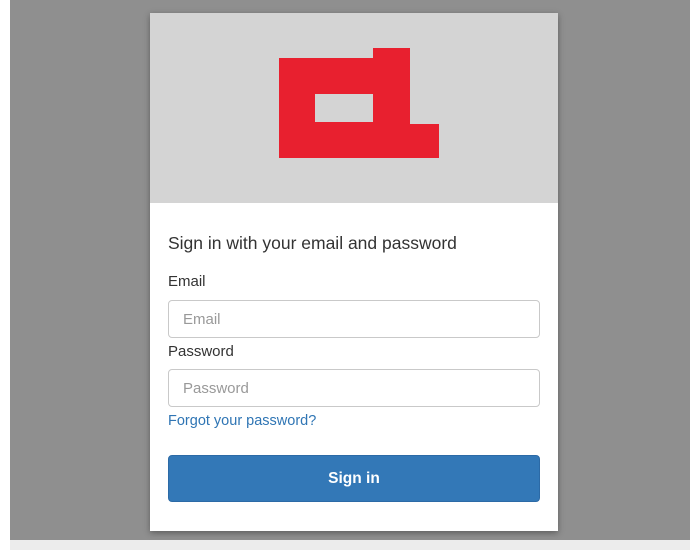 This screenshot has width=690, height=550. What do you see at coordinates (187, 281) in the screenshot?
I see `email-label: Email` at bounding box center [187, 281].